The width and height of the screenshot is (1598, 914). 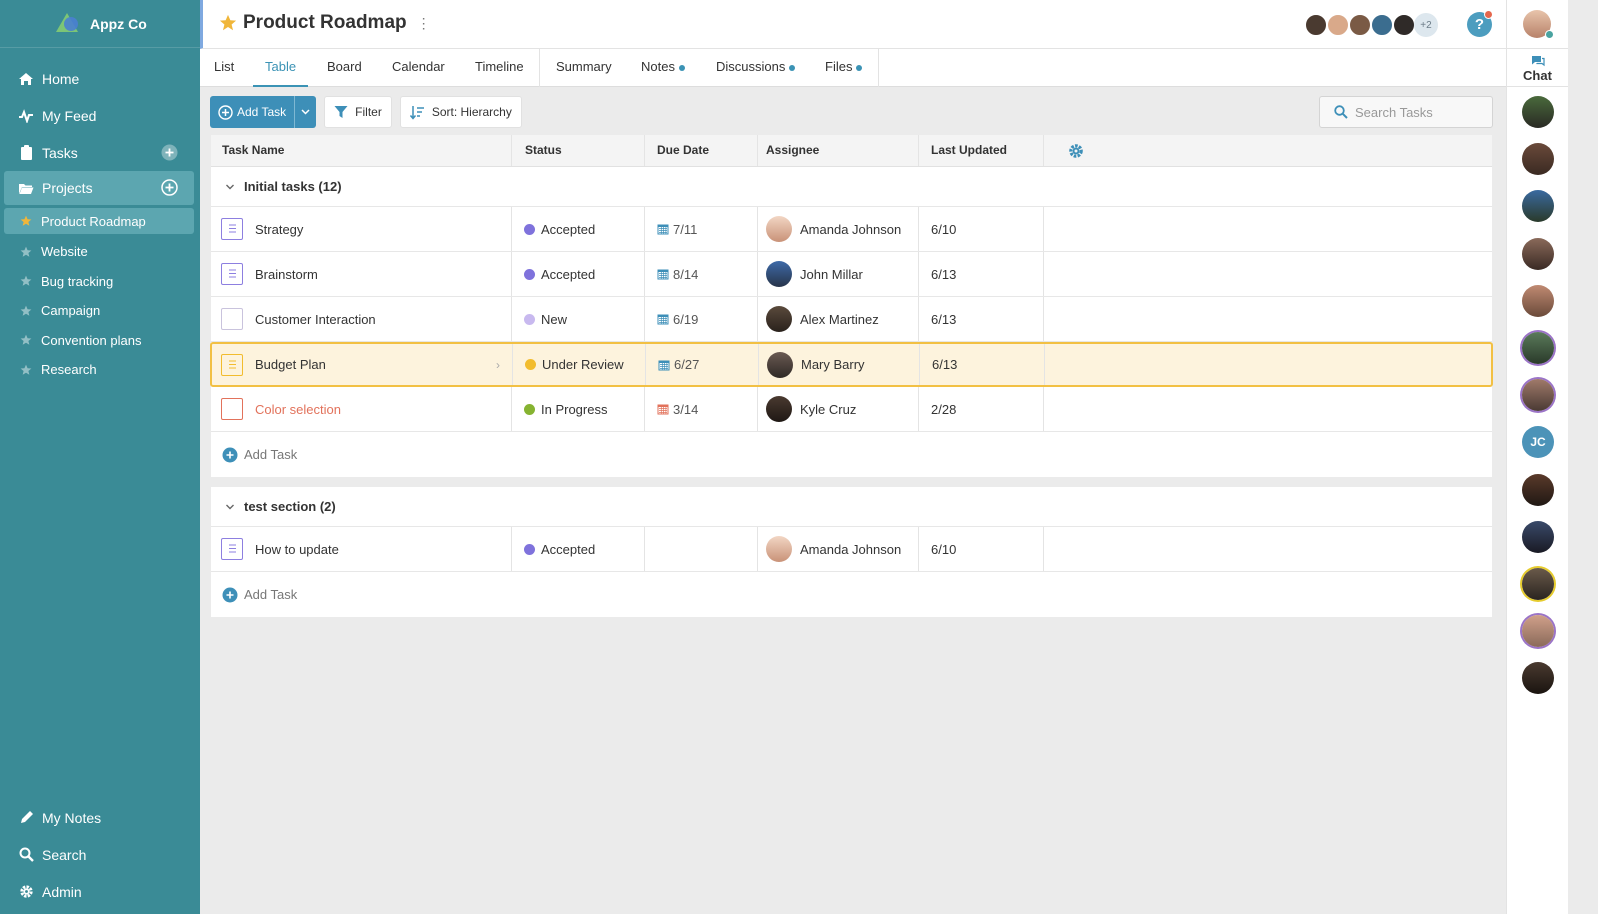 I want to click on tab-calendar: Calendar, so click(x=418, y=68).